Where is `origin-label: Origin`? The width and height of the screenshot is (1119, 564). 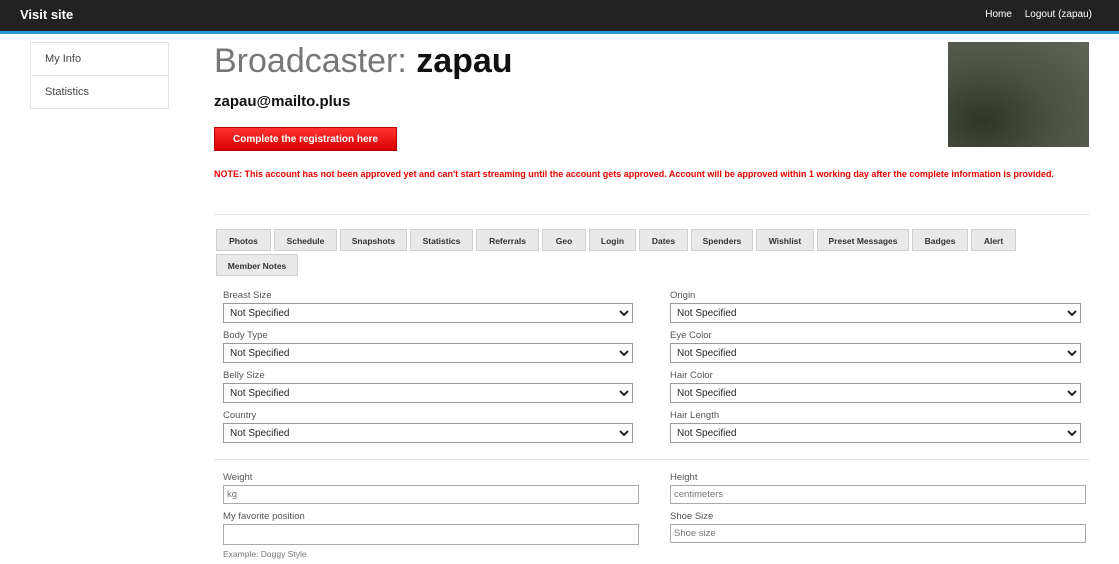
origin-label: Origin is located at coordinates (683, 295).